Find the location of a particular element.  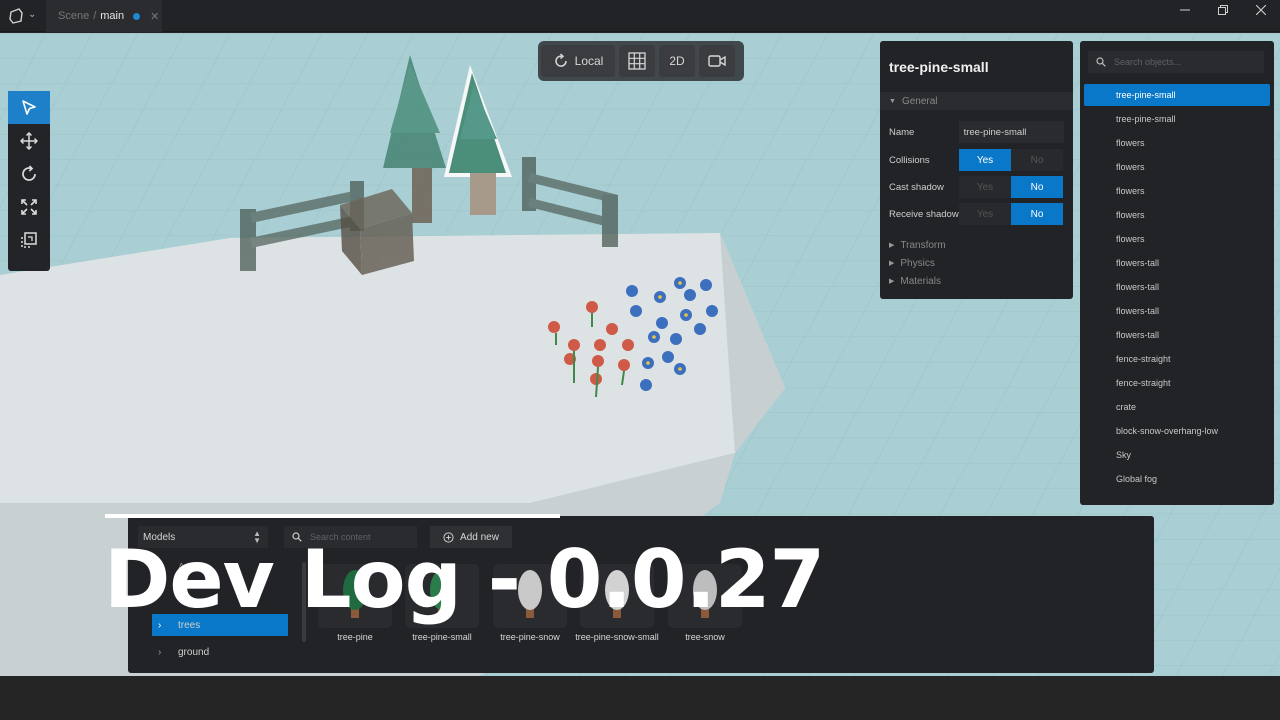

receive-shadow-toggle: Yes No is located at coordinates (1011, 214).